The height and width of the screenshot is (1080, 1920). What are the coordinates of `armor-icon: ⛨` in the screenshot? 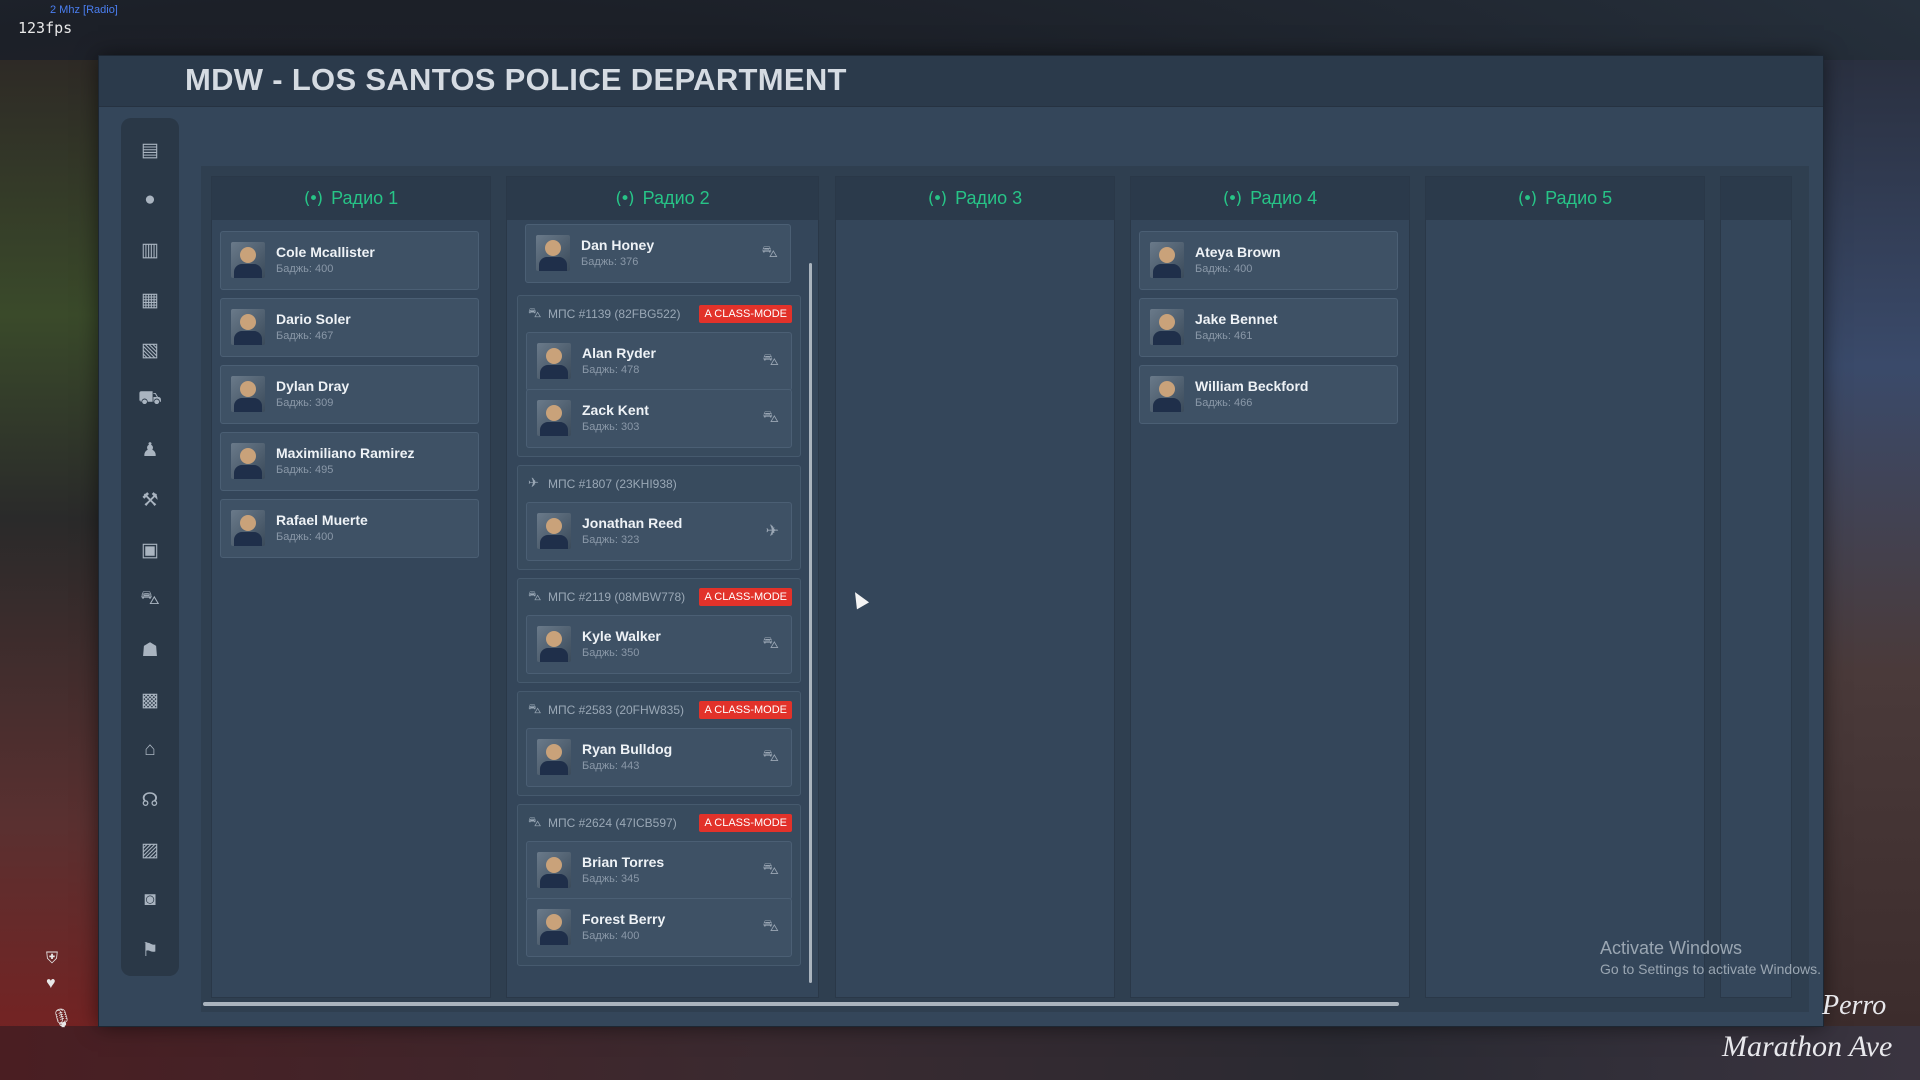 It's located at (52, 958).